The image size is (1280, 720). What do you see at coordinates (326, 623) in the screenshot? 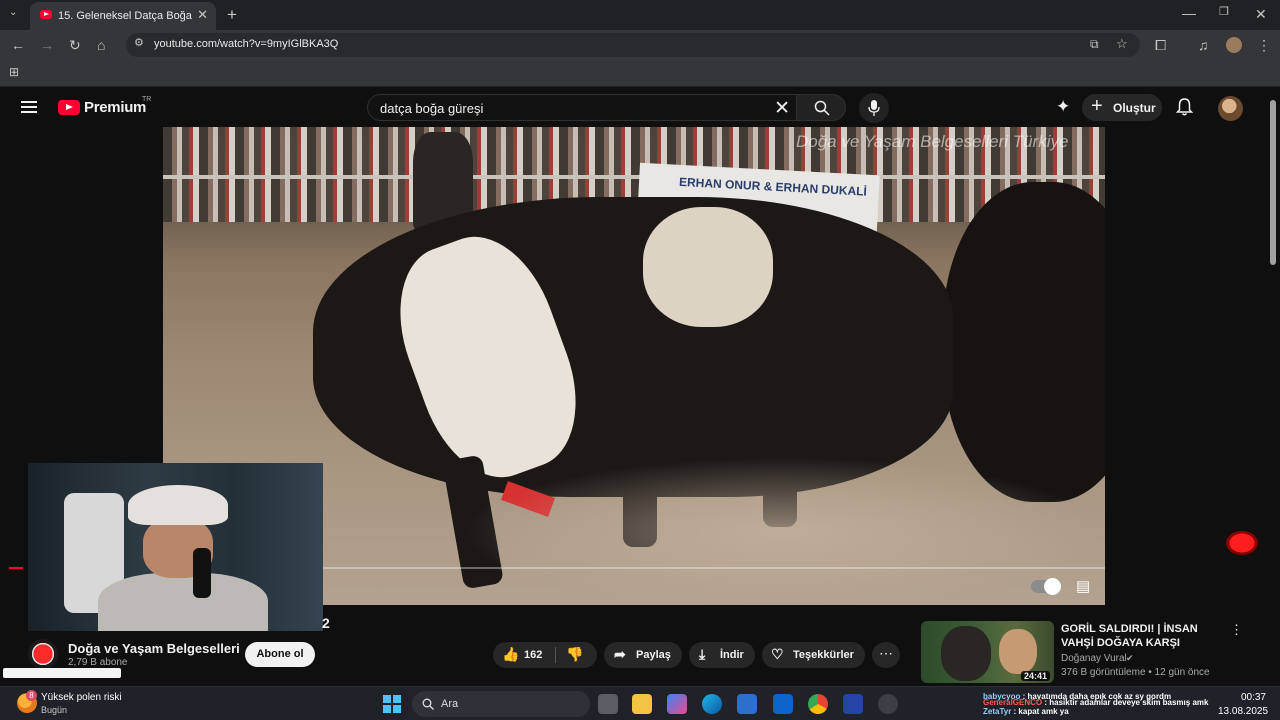
I see `overlay-number: 2` at bounding box center [326, 623].